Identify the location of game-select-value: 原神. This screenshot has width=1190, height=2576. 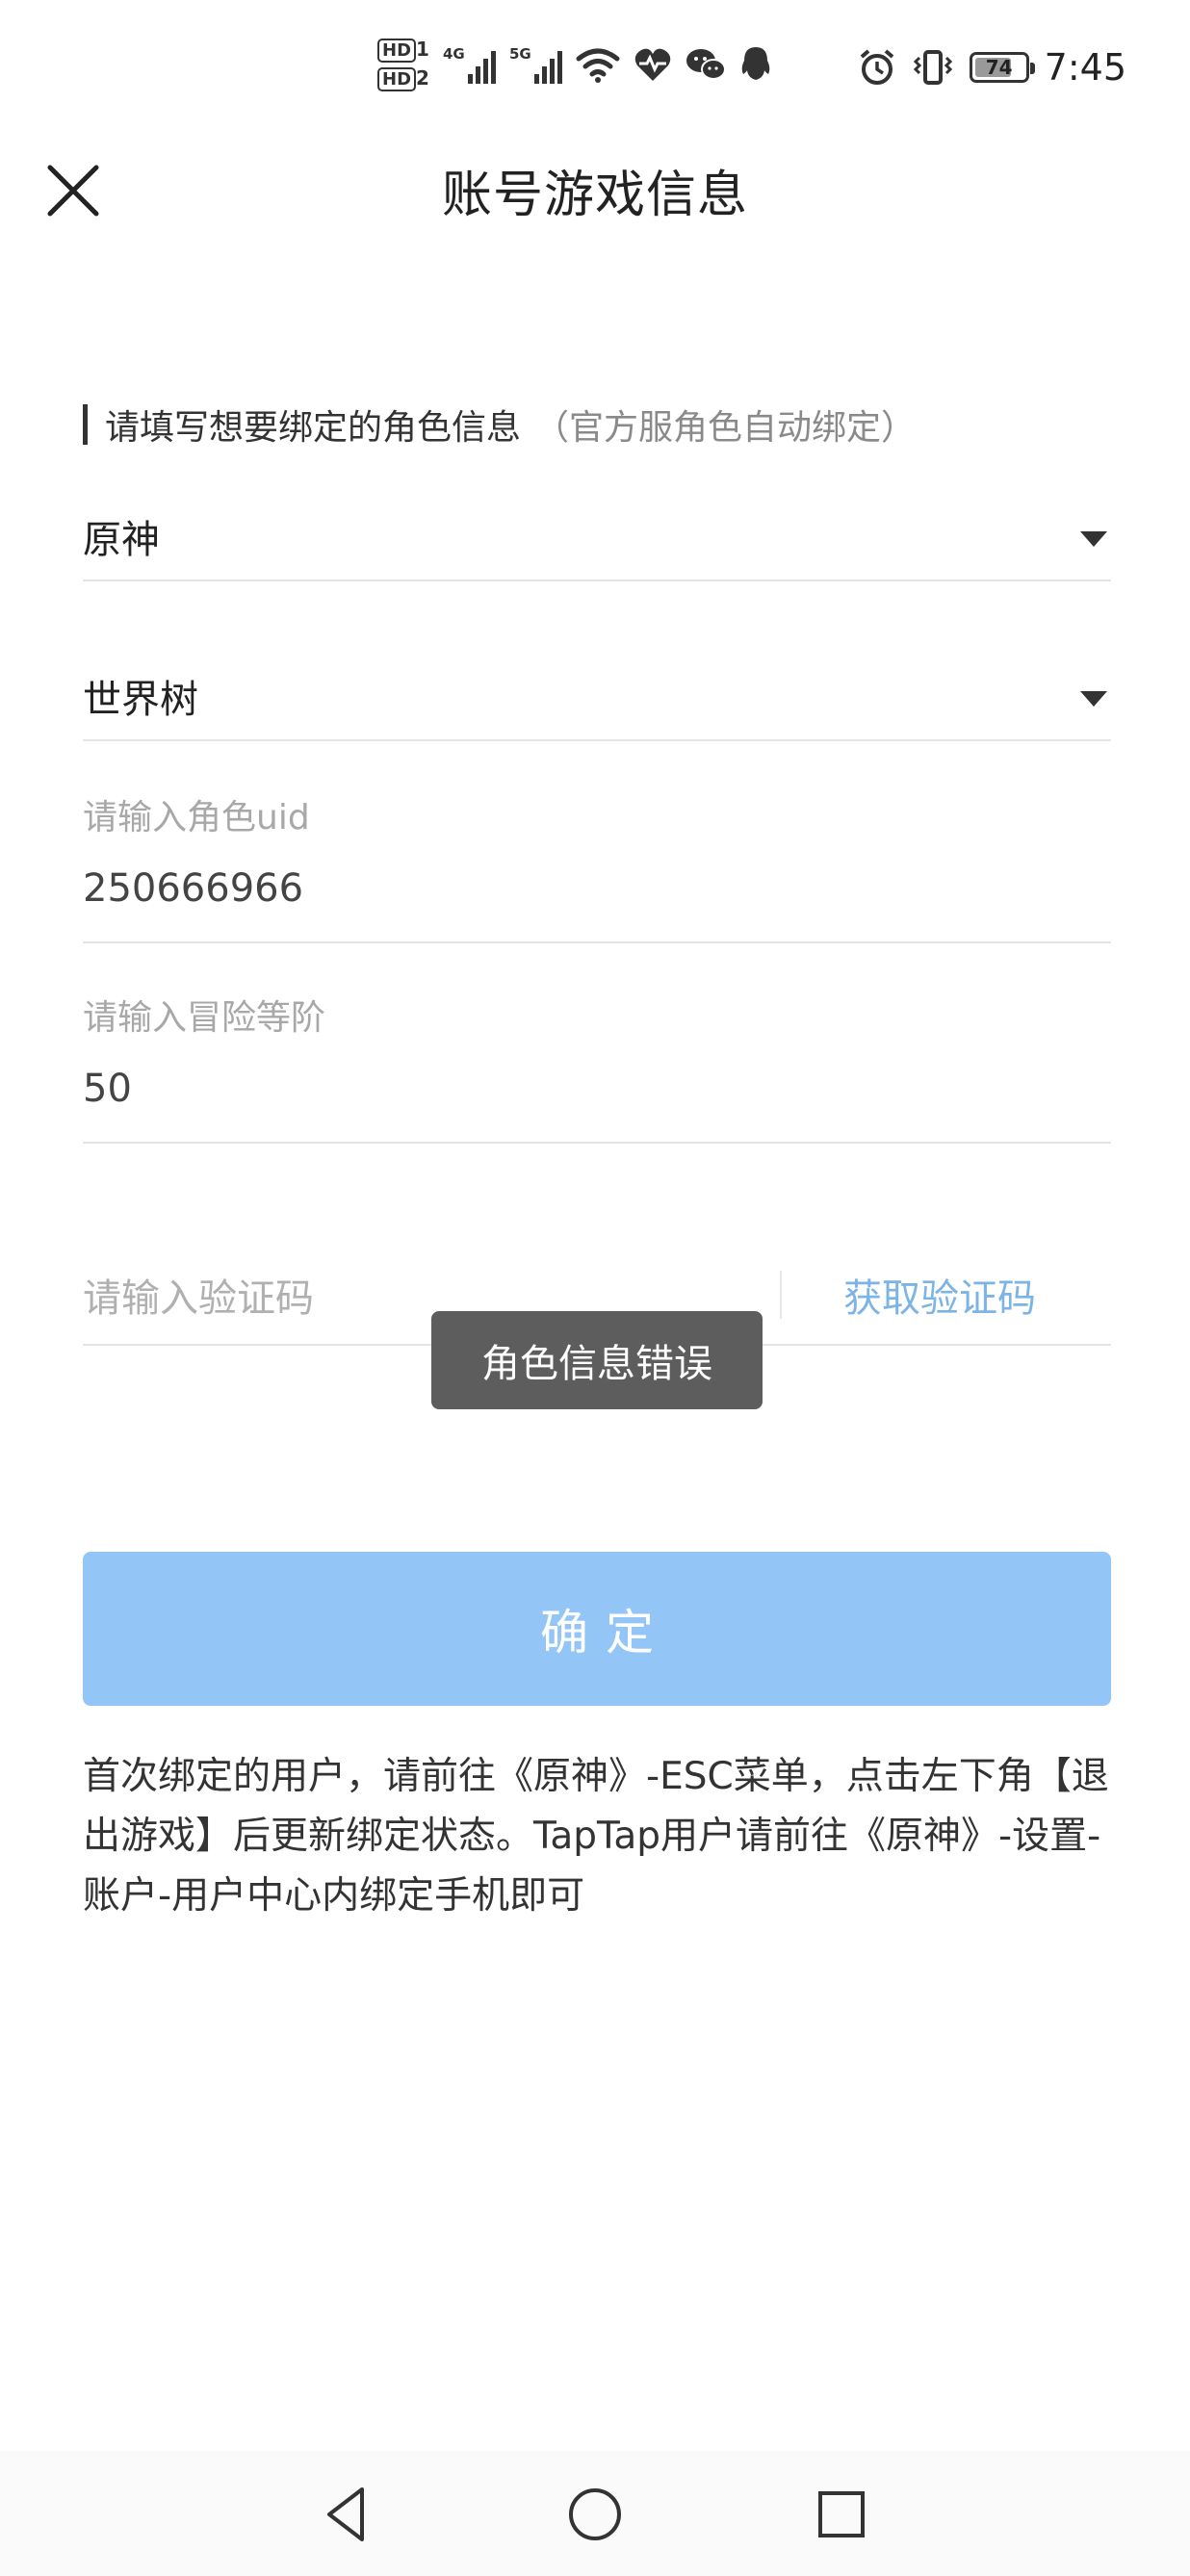
(122, 540).